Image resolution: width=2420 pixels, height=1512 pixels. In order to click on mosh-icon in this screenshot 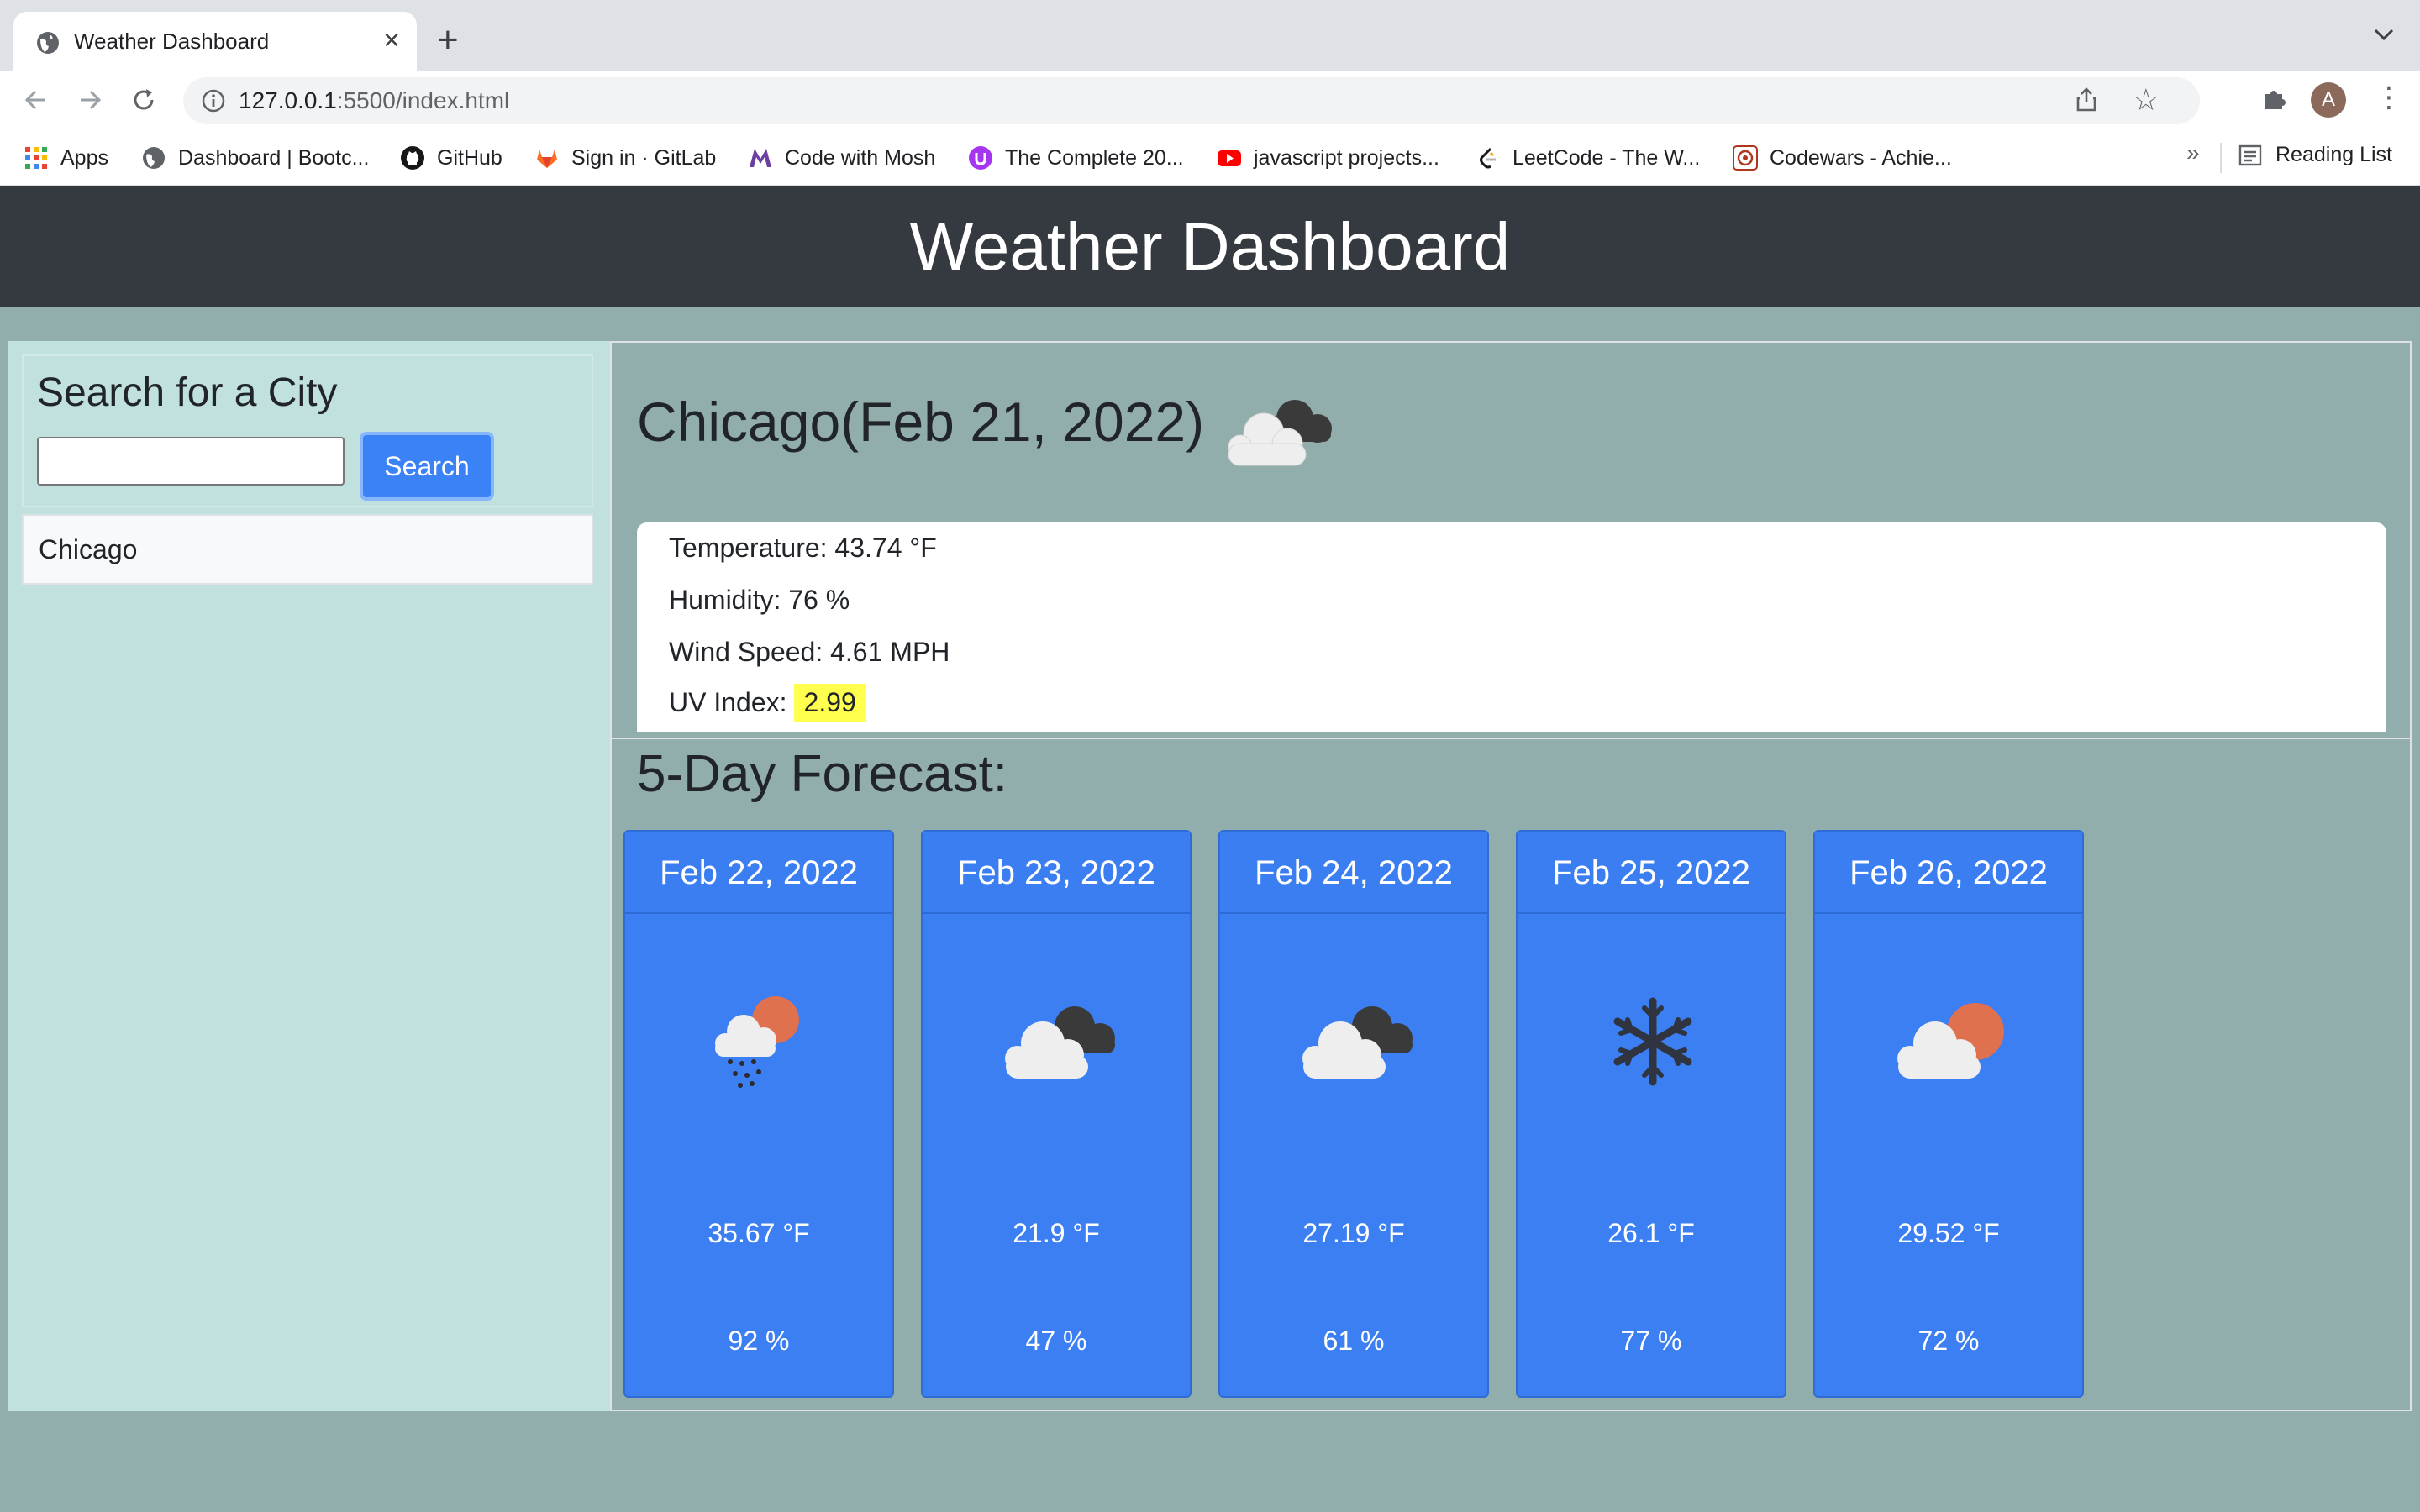, I will do `click(761, 158)`.